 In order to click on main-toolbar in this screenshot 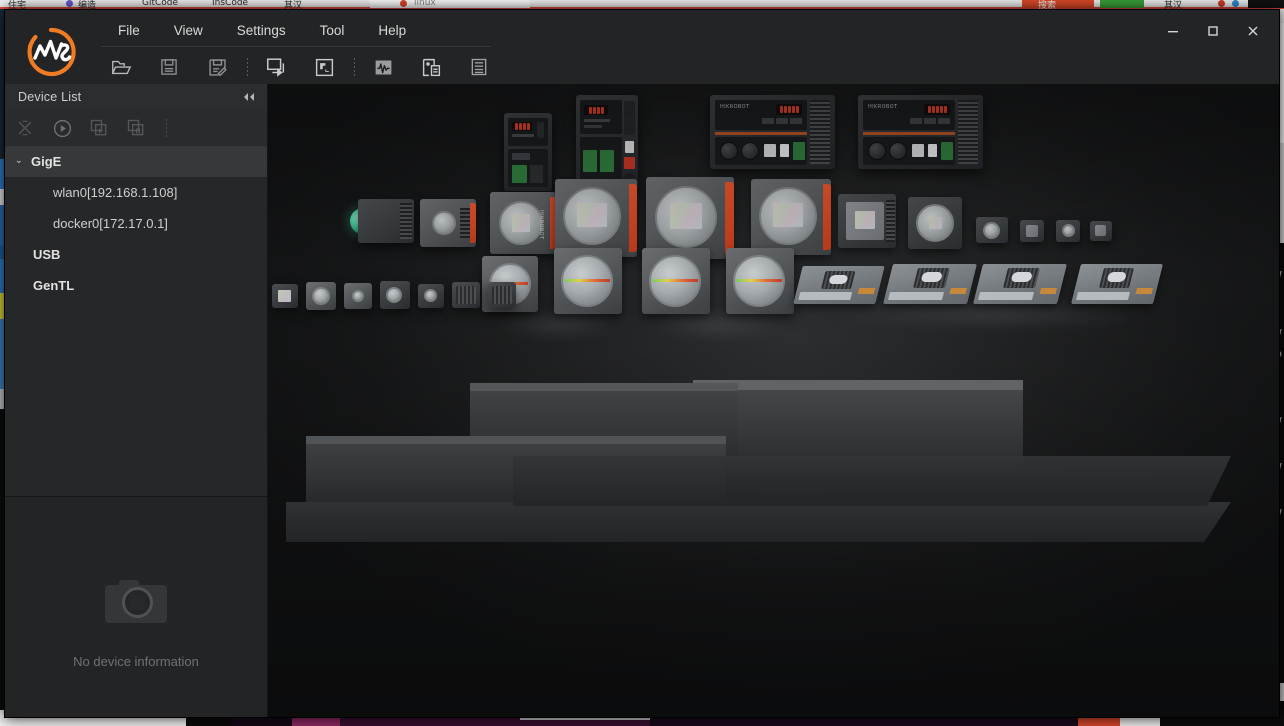, I will do `click(304, 67)`.